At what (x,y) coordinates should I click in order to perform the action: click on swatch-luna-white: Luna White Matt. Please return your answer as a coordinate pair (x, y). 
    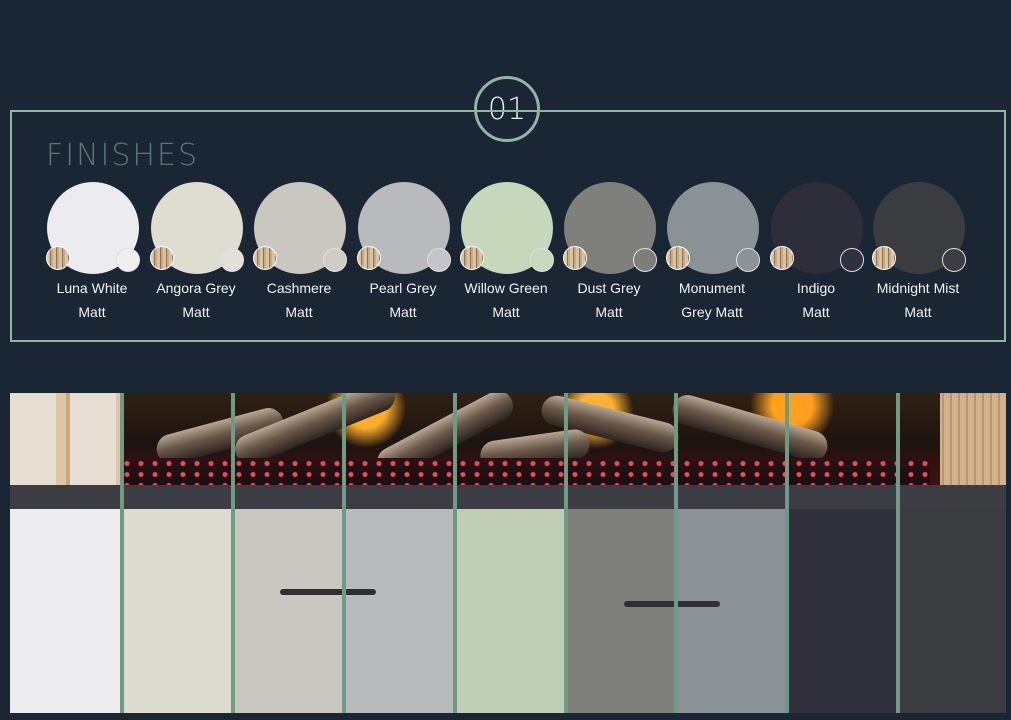
    Looking at the image, I should click on (92, 255).